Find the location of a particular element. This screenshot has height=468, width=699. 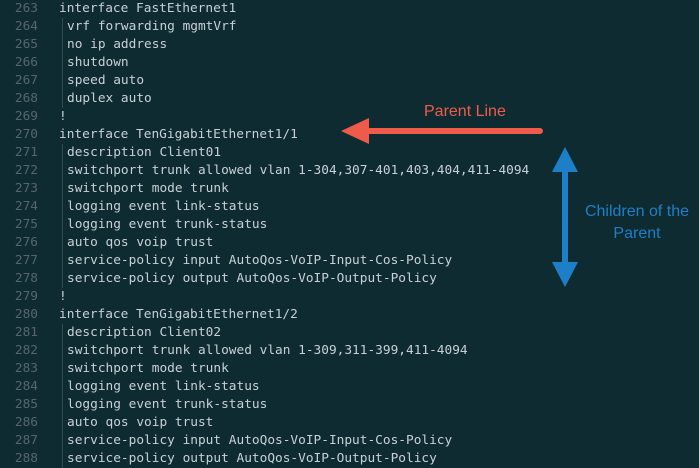

line-number: 273 is located at coordinates (26, 188).